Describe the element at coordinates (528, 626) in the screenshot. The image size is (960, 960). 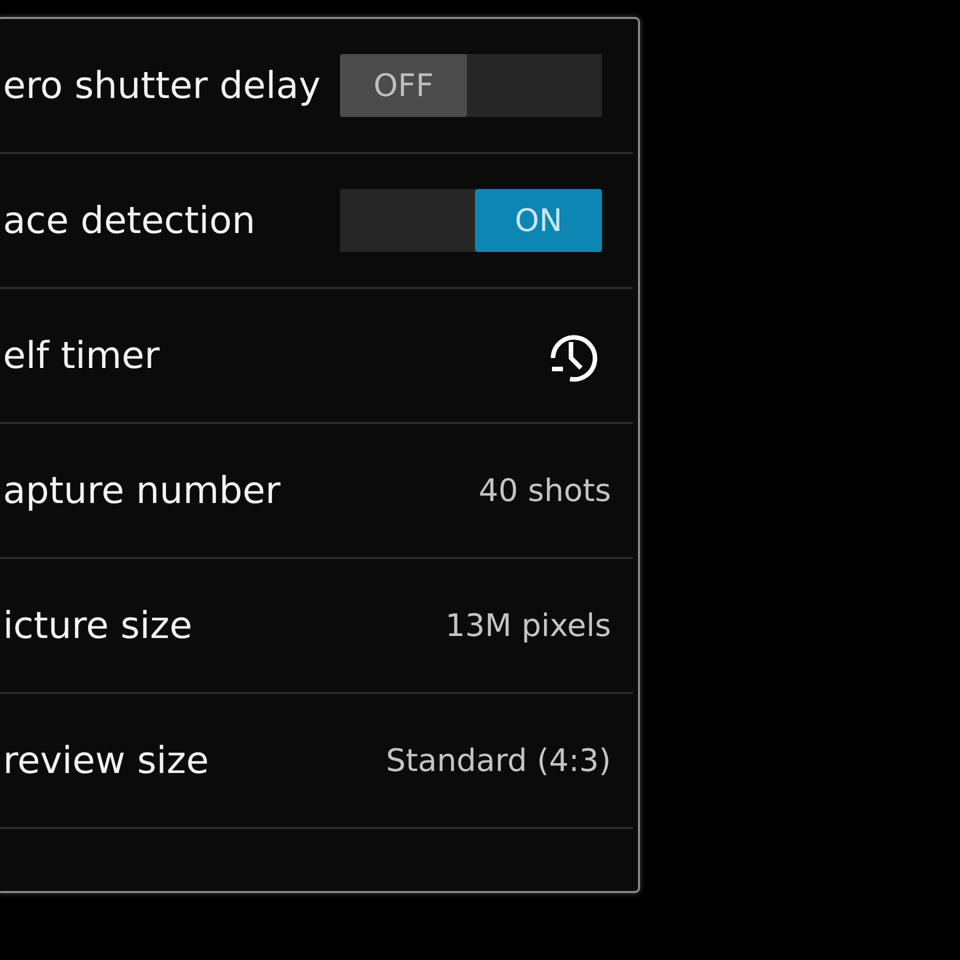
I see `setting-value: 13M pixels` at that location.